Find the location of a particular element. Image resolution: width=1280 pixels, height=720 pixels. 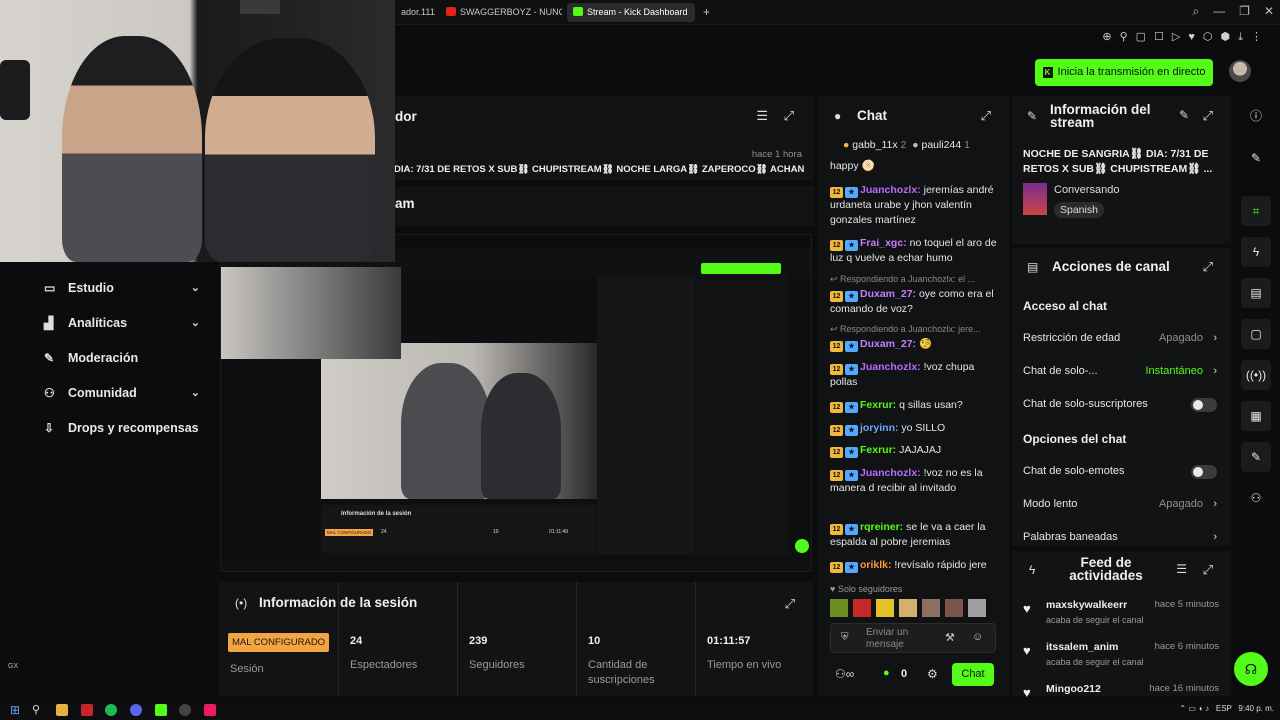

wrench-icon: ✎ is located at coordinates (1256, 457).